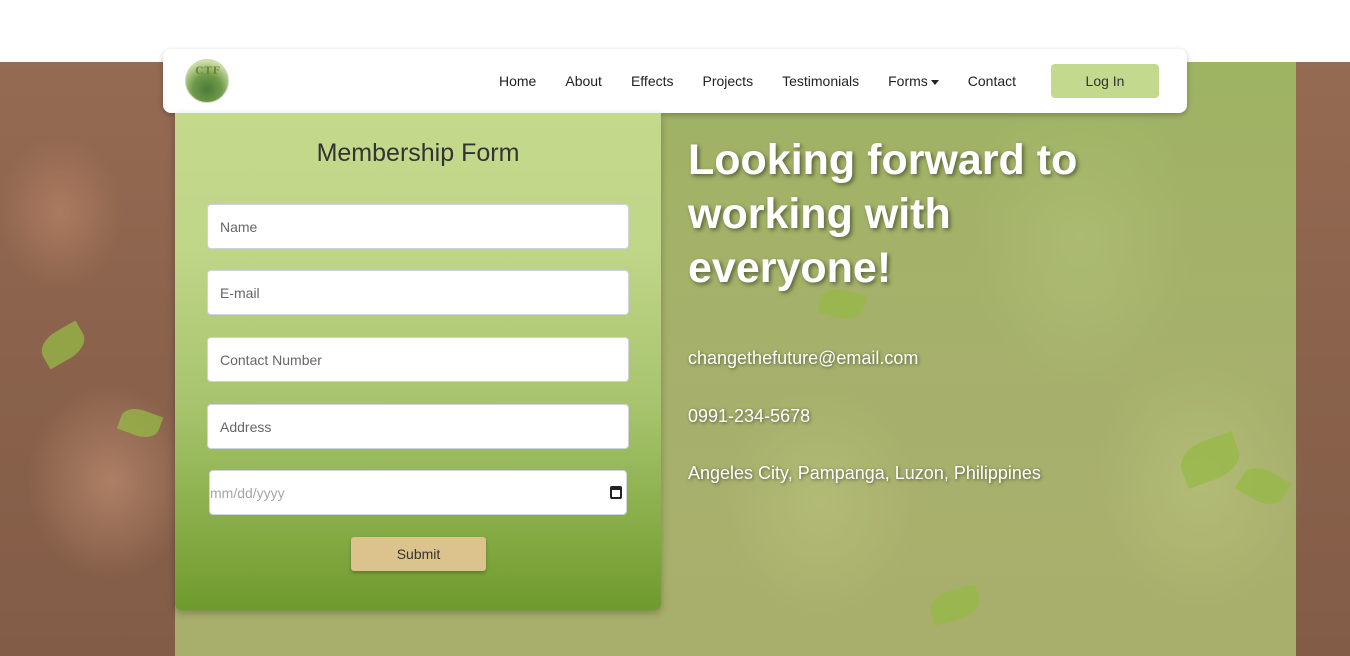 This screenshot has height=656, width=1350. I want to click on submit-button: Submit, so click(418, 554).